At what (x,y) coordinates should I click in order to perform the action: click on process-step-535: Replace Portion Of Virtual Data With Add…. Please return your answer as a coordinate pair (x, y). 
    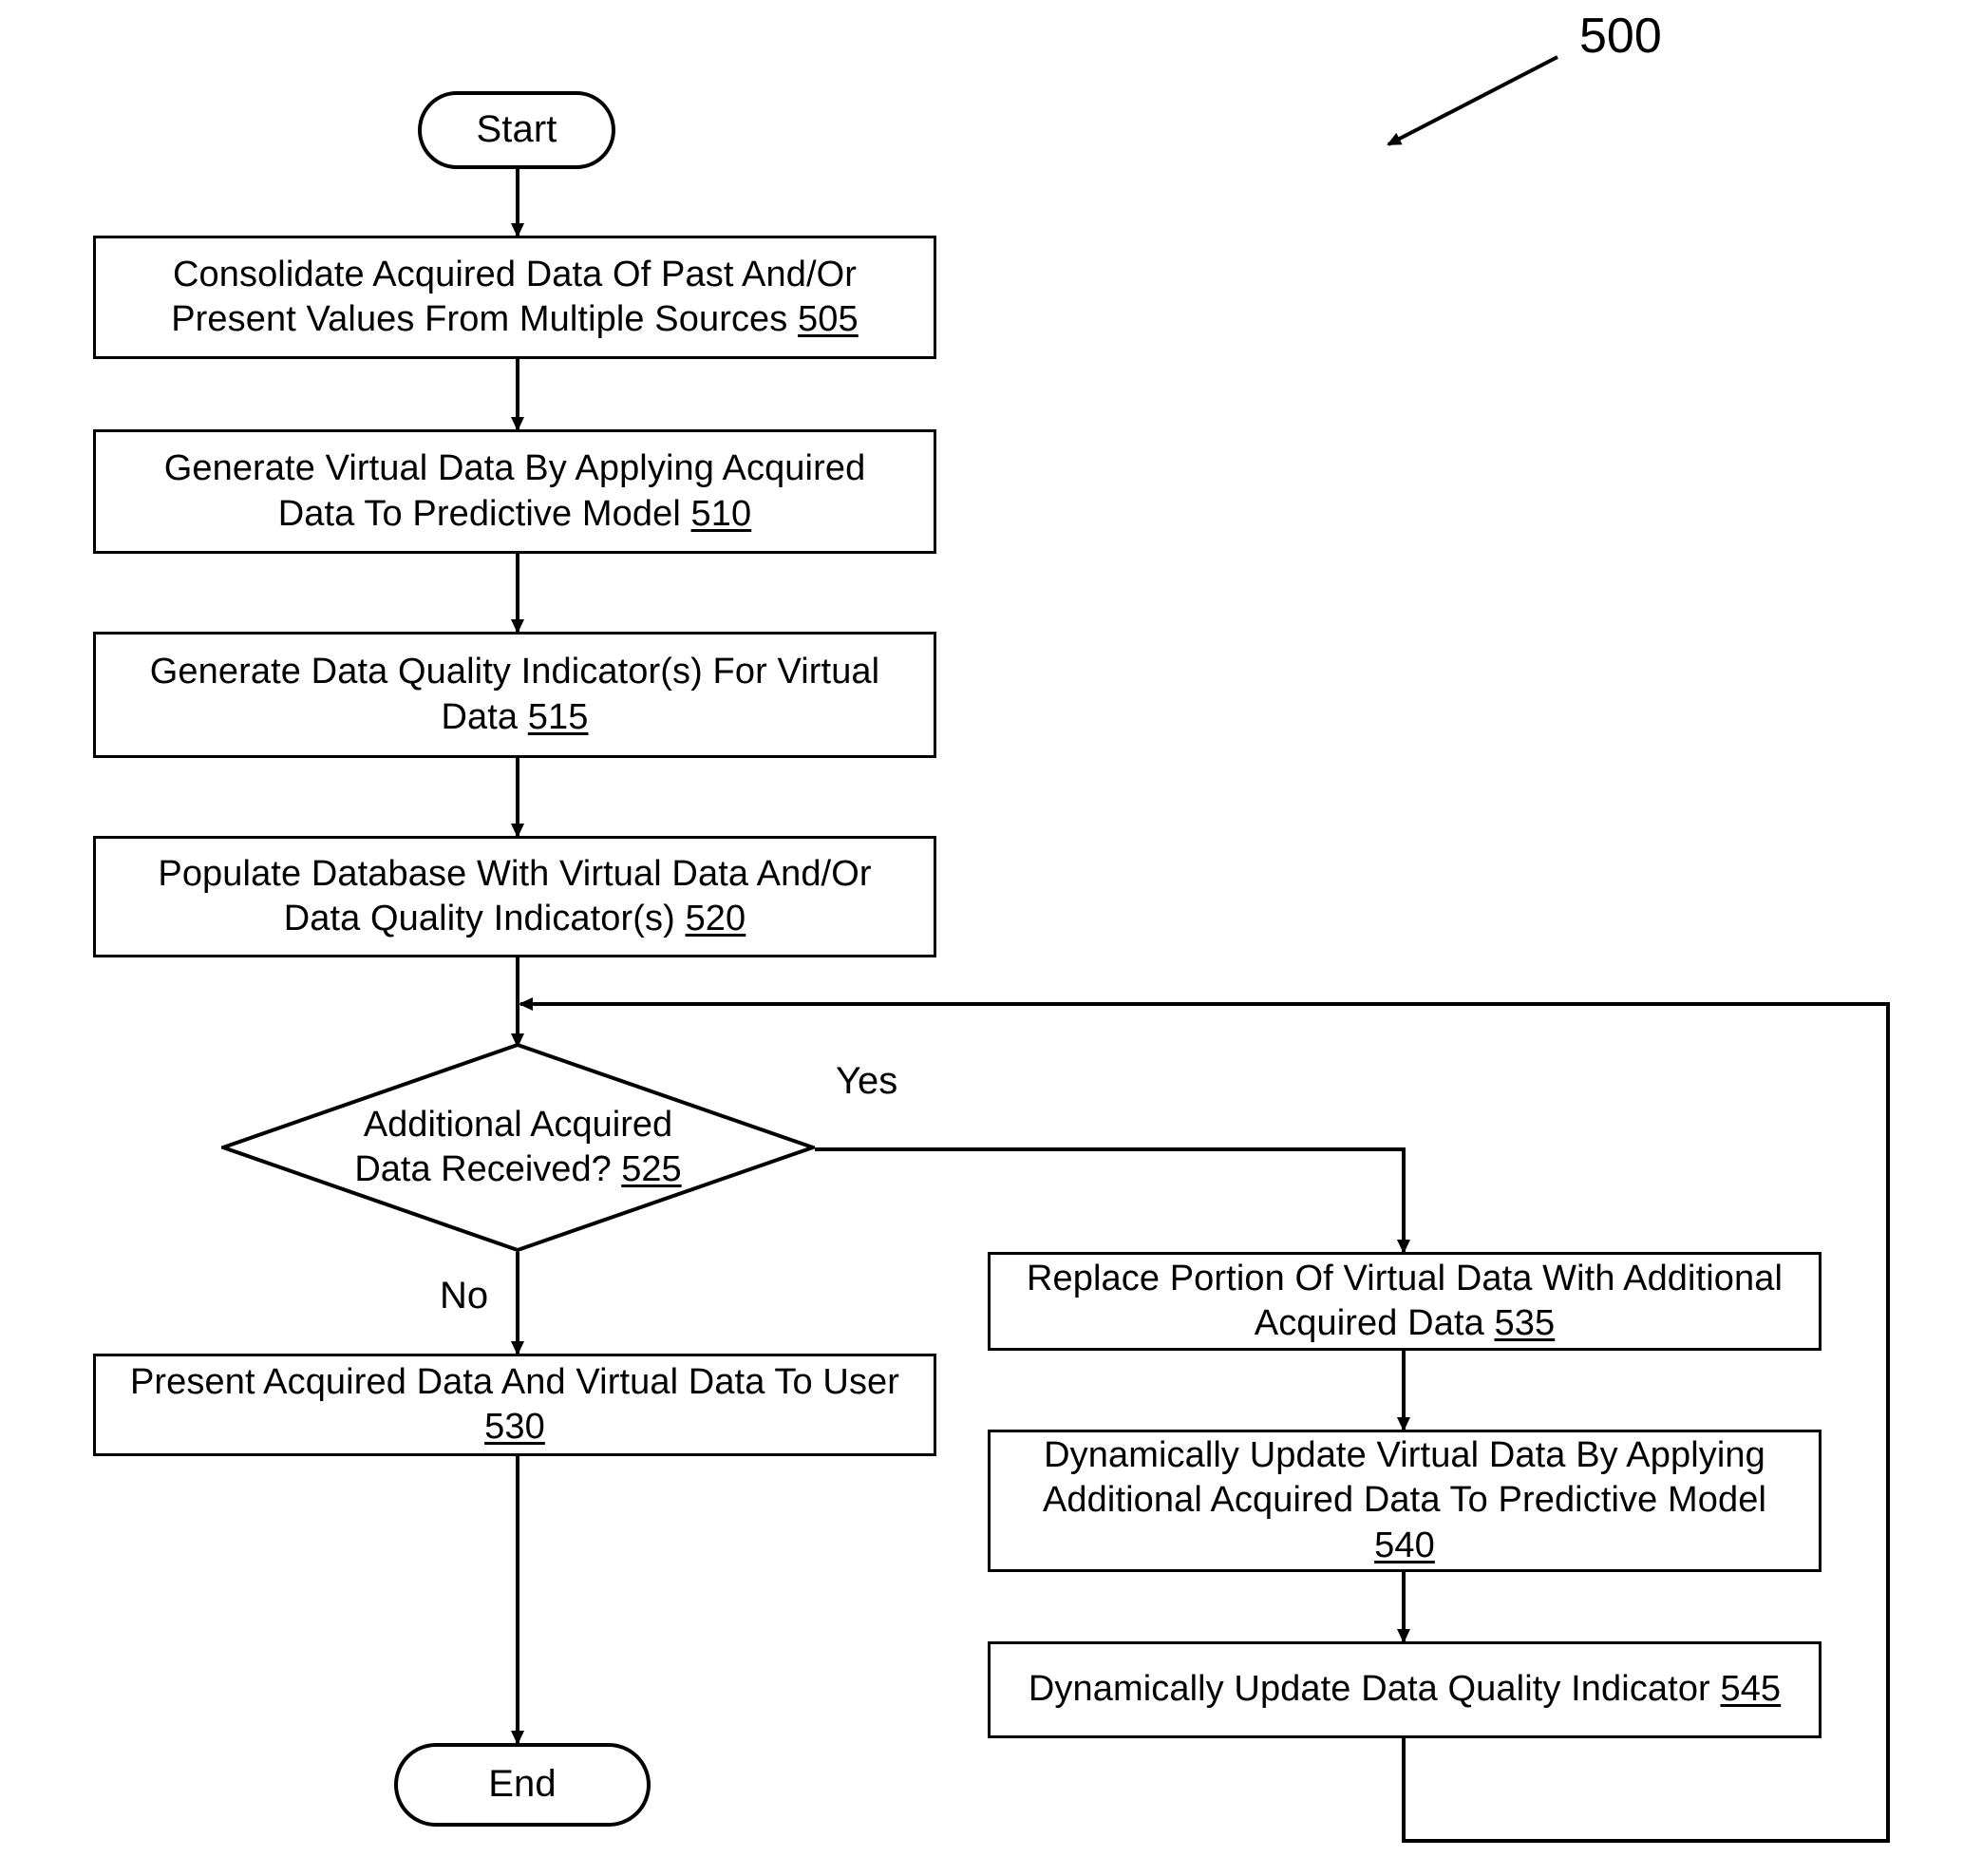
    Looking at the image, I should click on (1405, 1301).